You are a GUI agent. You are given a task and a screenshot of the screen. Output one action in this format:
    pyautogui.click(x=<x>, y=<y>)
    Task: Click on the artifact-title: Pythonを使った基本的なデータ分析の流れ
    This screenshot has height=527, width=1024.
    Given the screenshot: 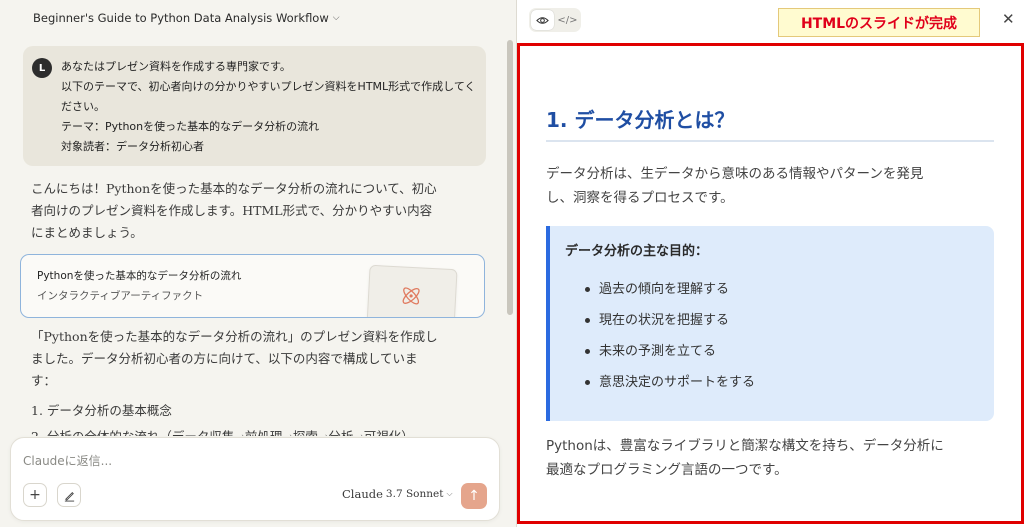 What is the action you would take?
    pyautogui.click(x=139, y=276)
    